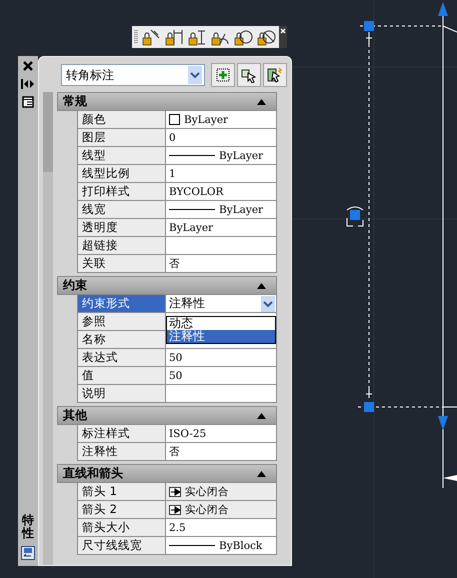 This screenshot has width=457, height=578. What do you see at coordinates (221, 433) in the screenshot?
I see `property-value: ISO-25` at bounding box center [221, 433].